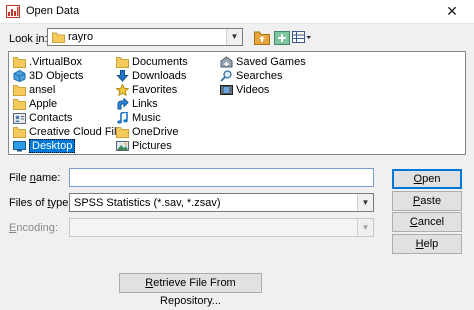  I want to click on searches-icon, so click(226, 76).